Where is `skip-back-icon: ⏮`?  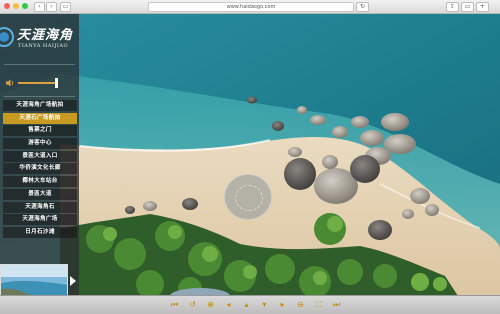
skip-back-icon: ⏮ is located at coordinates (174, 304).